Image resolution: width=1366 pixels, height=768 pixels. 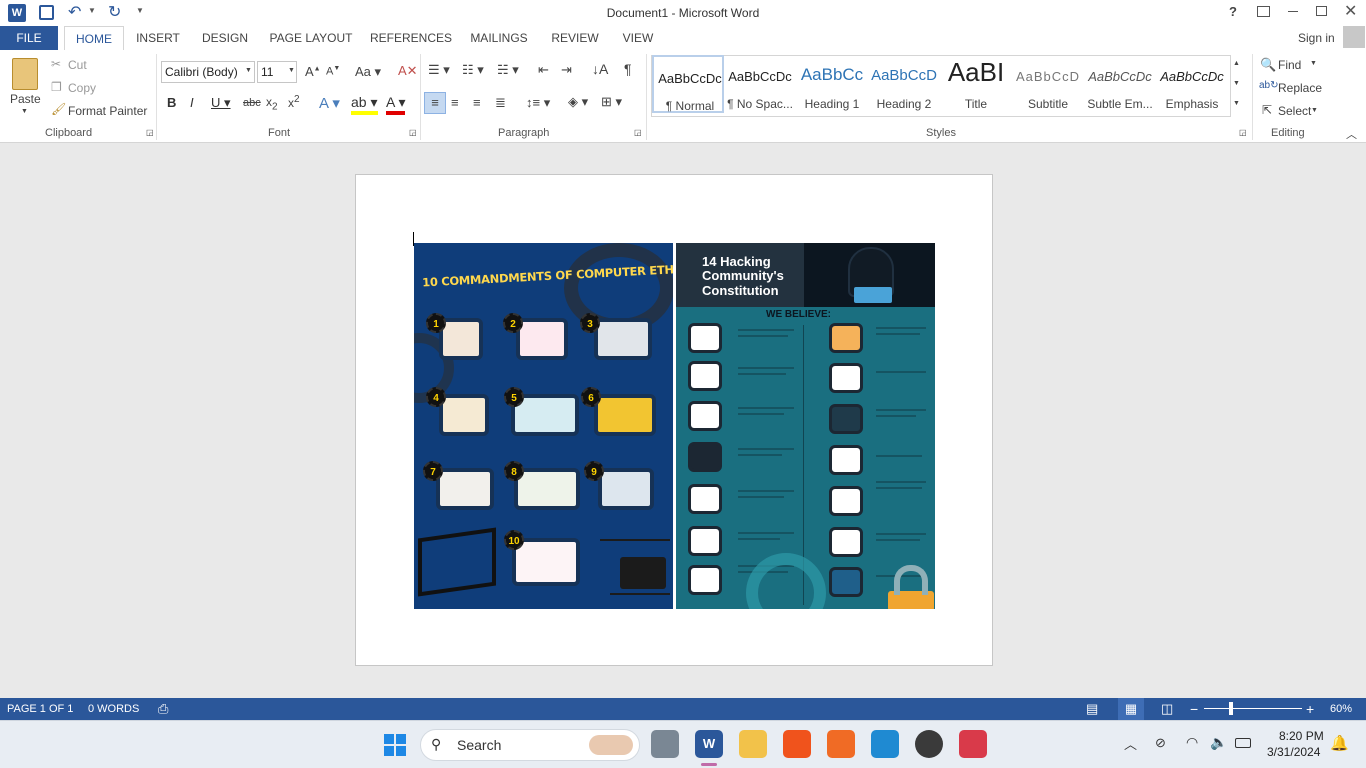 I want to click on minimize-icon, so click(x=1293, y=11).